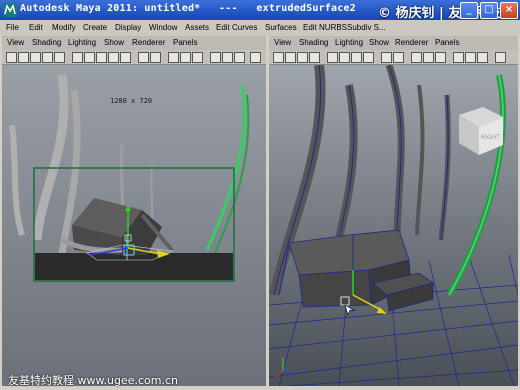 The width and height of the screenshot is (520, 390). What do you see at coordinates (114, 42) in the screenshot?
I see `left-menu-show: Show` at bounding box center [114, 42].